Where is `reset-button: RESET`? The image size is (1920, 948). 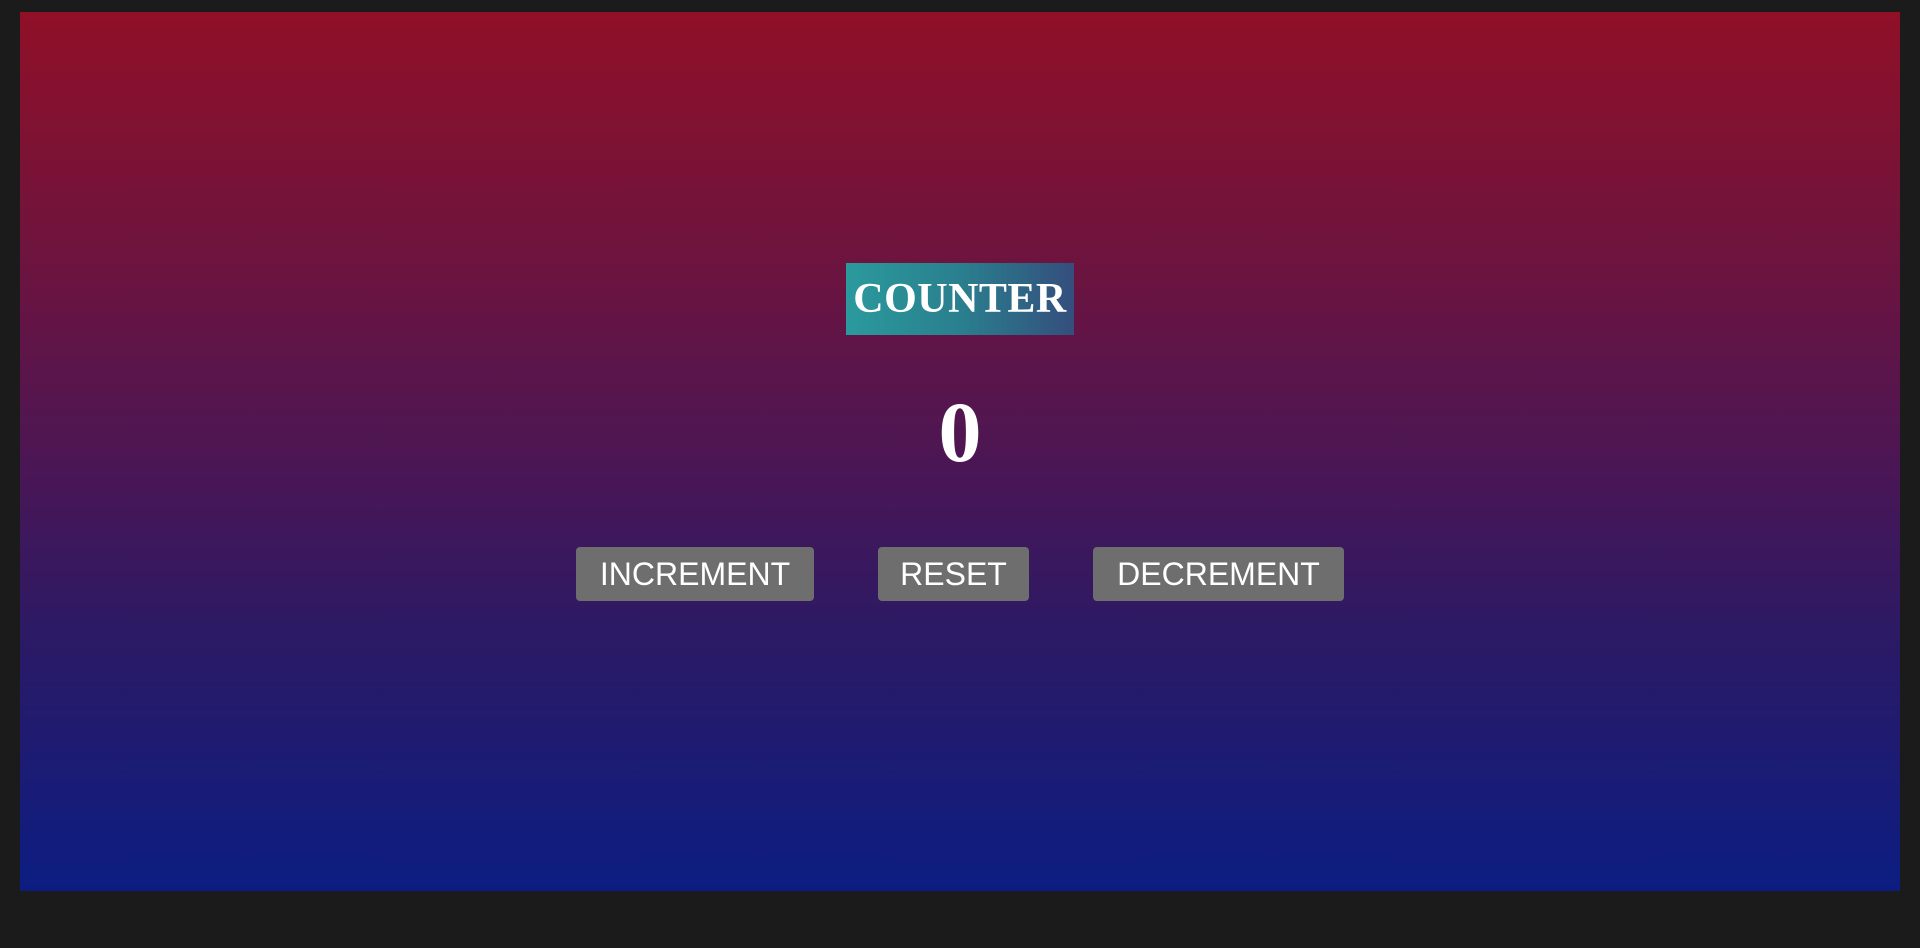 reset-button: RESET is located at coordinates (953, 574).